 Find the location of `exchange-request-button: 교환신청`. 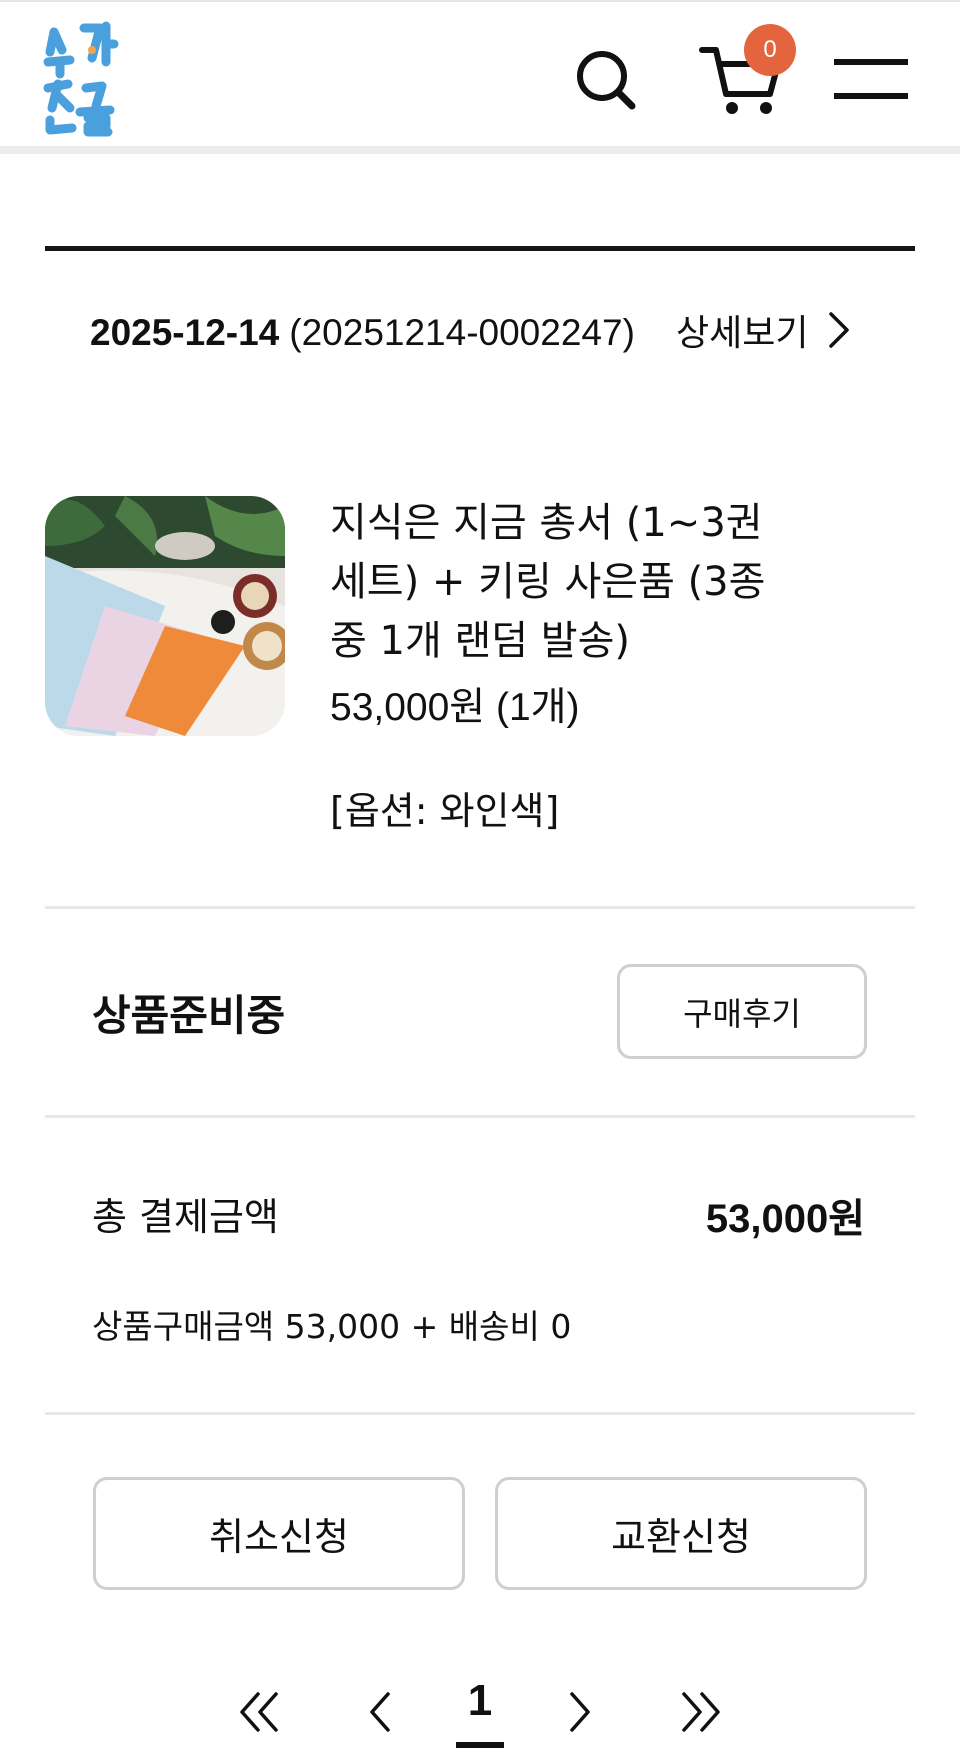

exchange-request-button: 교환신청 is located at coordinates (681, 1533).